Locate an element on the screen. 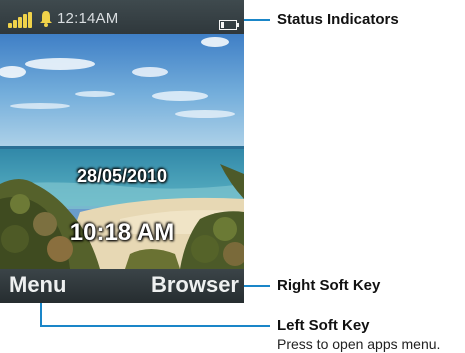 Image resolution: width=465 pixels, height=353 pixels. home-clock: 10:18 AM is located at coordinates (122, 232).